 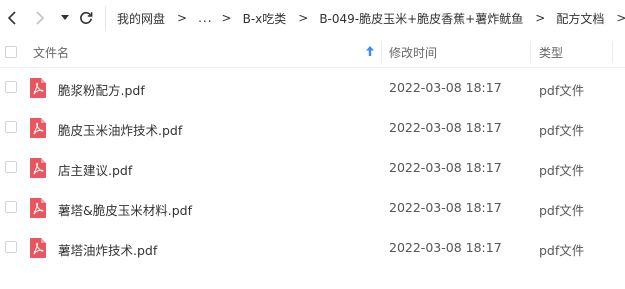 What do you see at coordinates (86, 18) in the screenshot?
I see `refresh-icon` at bounding box center [86, 18].